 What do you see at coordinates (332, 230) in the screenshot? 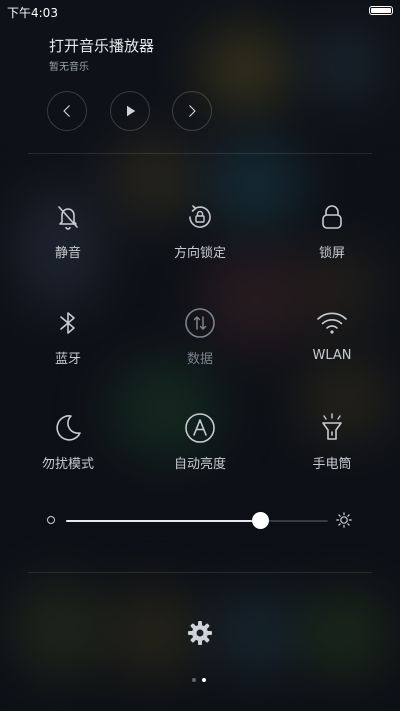
I see `toggle-lock-screen: 锁屏` at bounding box center [332, 230].